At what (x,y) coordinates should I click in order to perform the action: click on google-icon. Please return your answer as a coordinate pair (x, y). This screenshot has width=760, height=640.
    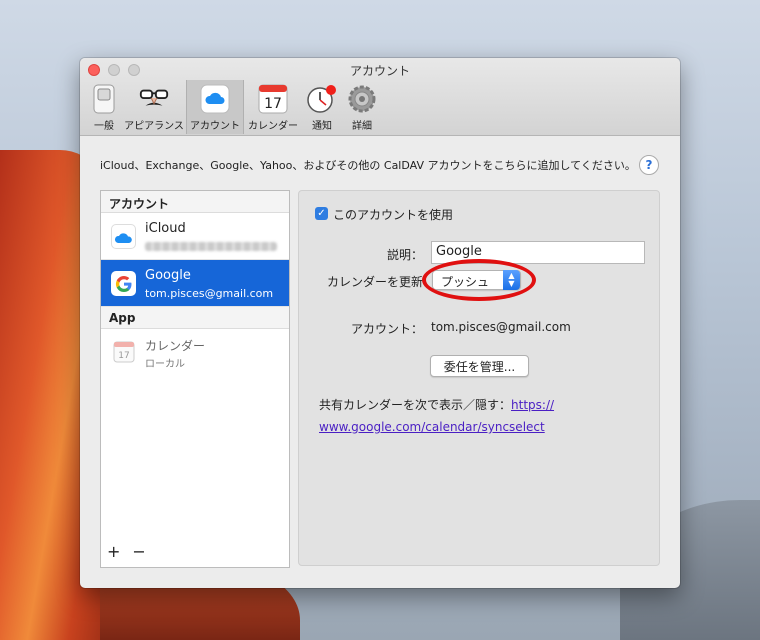
    Looking at the image, I should click on (123, 283).